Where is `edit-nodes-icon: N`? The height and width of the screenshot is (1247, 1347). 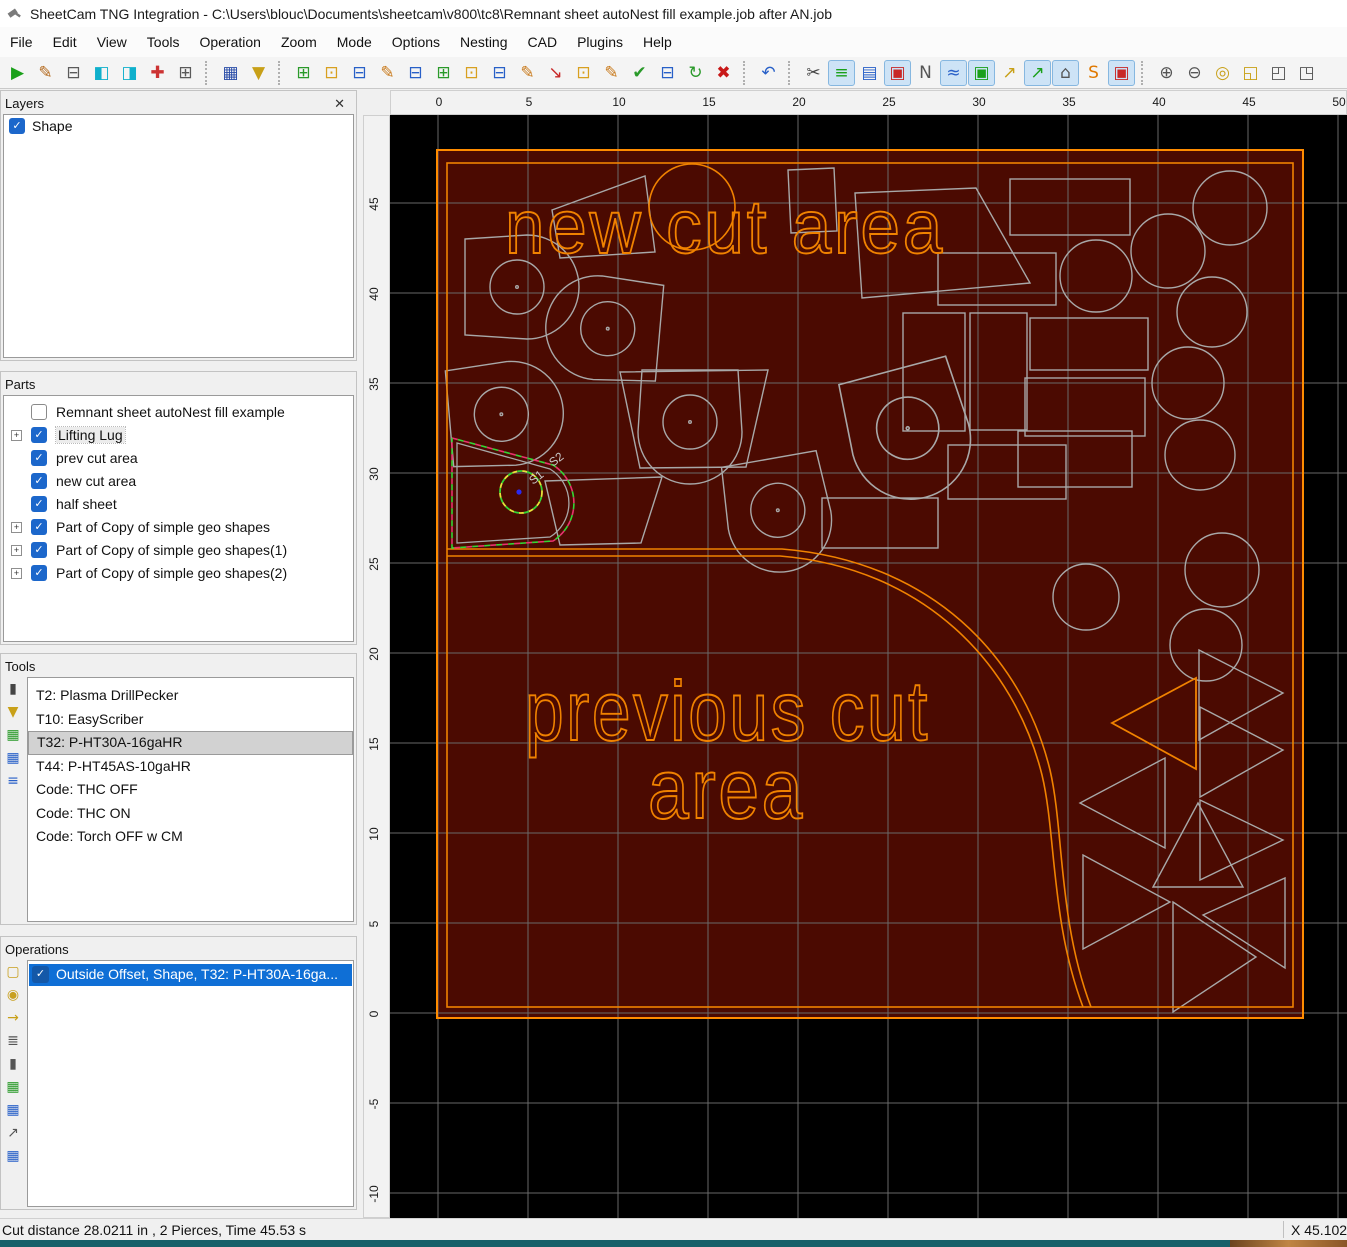
edit-nodes-icon: N is located at coordinates (925, 73).